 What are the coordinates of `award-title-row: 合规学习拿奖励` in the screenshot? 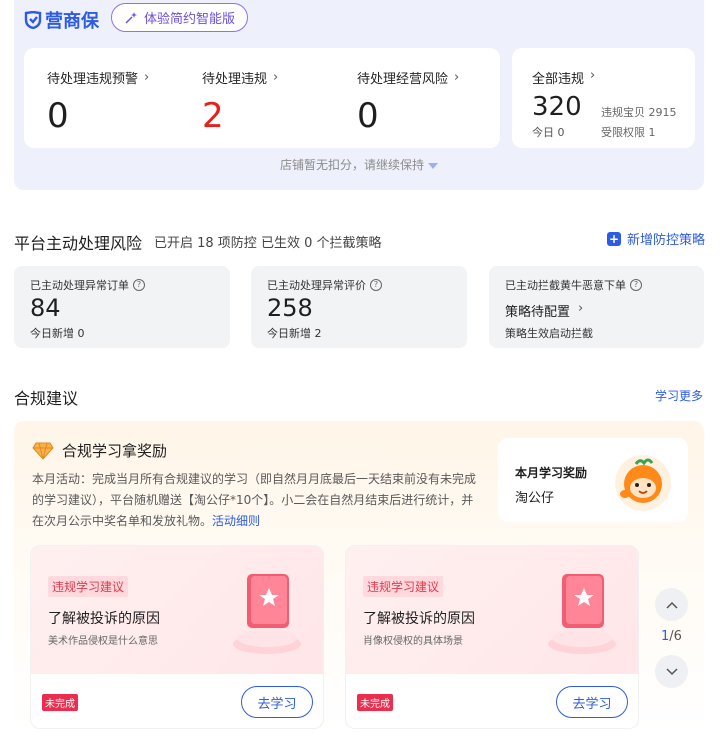 It's located at (99, 450).